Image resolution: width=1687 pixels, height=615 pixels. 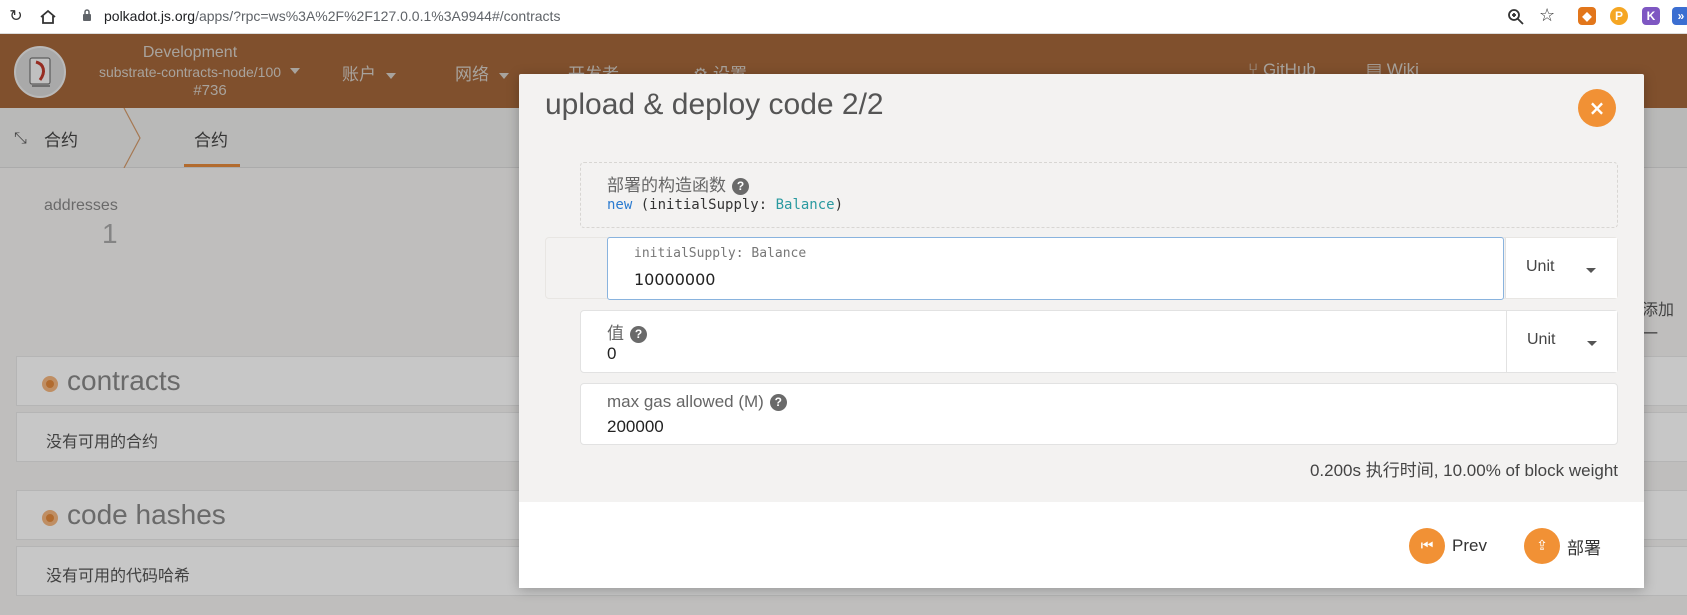 I want to click on close-button: ×, so click(x=1597, y=108).